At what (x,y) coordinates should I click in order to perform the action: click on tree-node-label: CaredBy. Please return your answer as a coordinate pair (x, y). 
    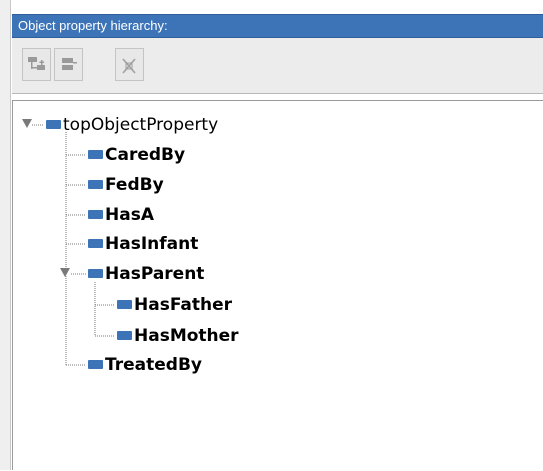
    Looking at the image, I should click on (145, 155).